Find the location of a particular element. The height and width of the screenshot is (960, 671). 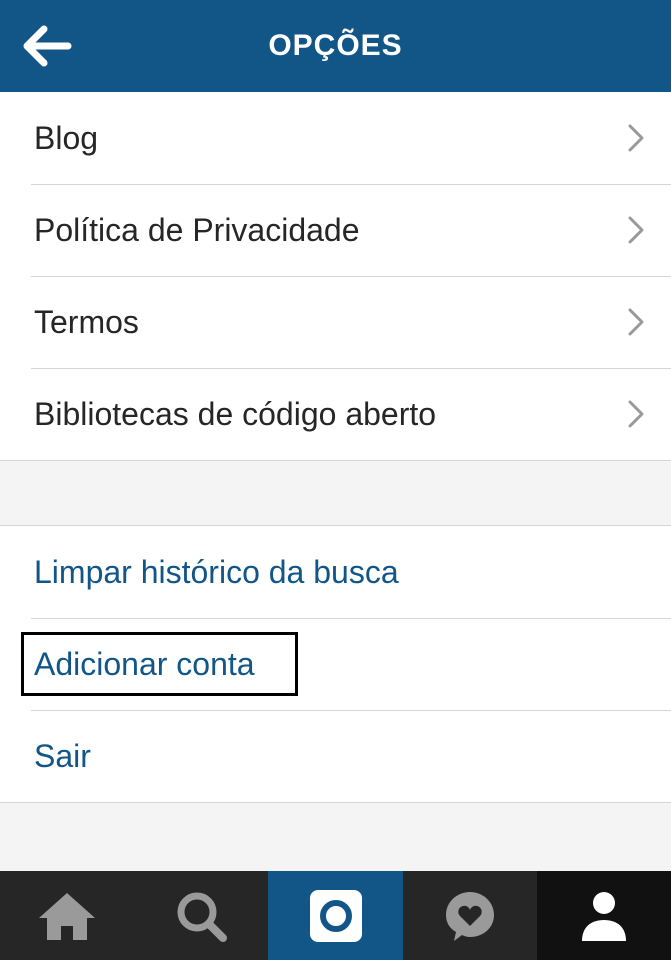

list-item-label: Blog is located at coordinates (66, 138).